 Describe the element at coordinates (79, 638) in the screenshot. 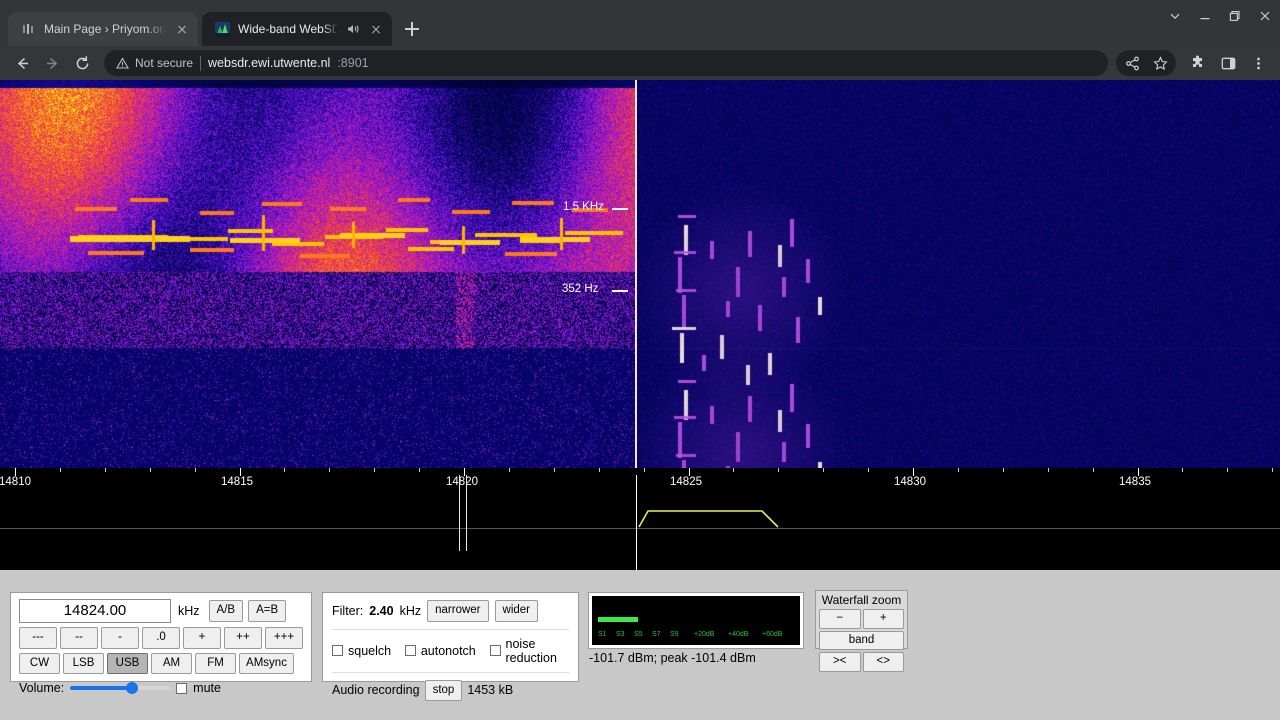

I see `freq-step-button-1: --` at that location.